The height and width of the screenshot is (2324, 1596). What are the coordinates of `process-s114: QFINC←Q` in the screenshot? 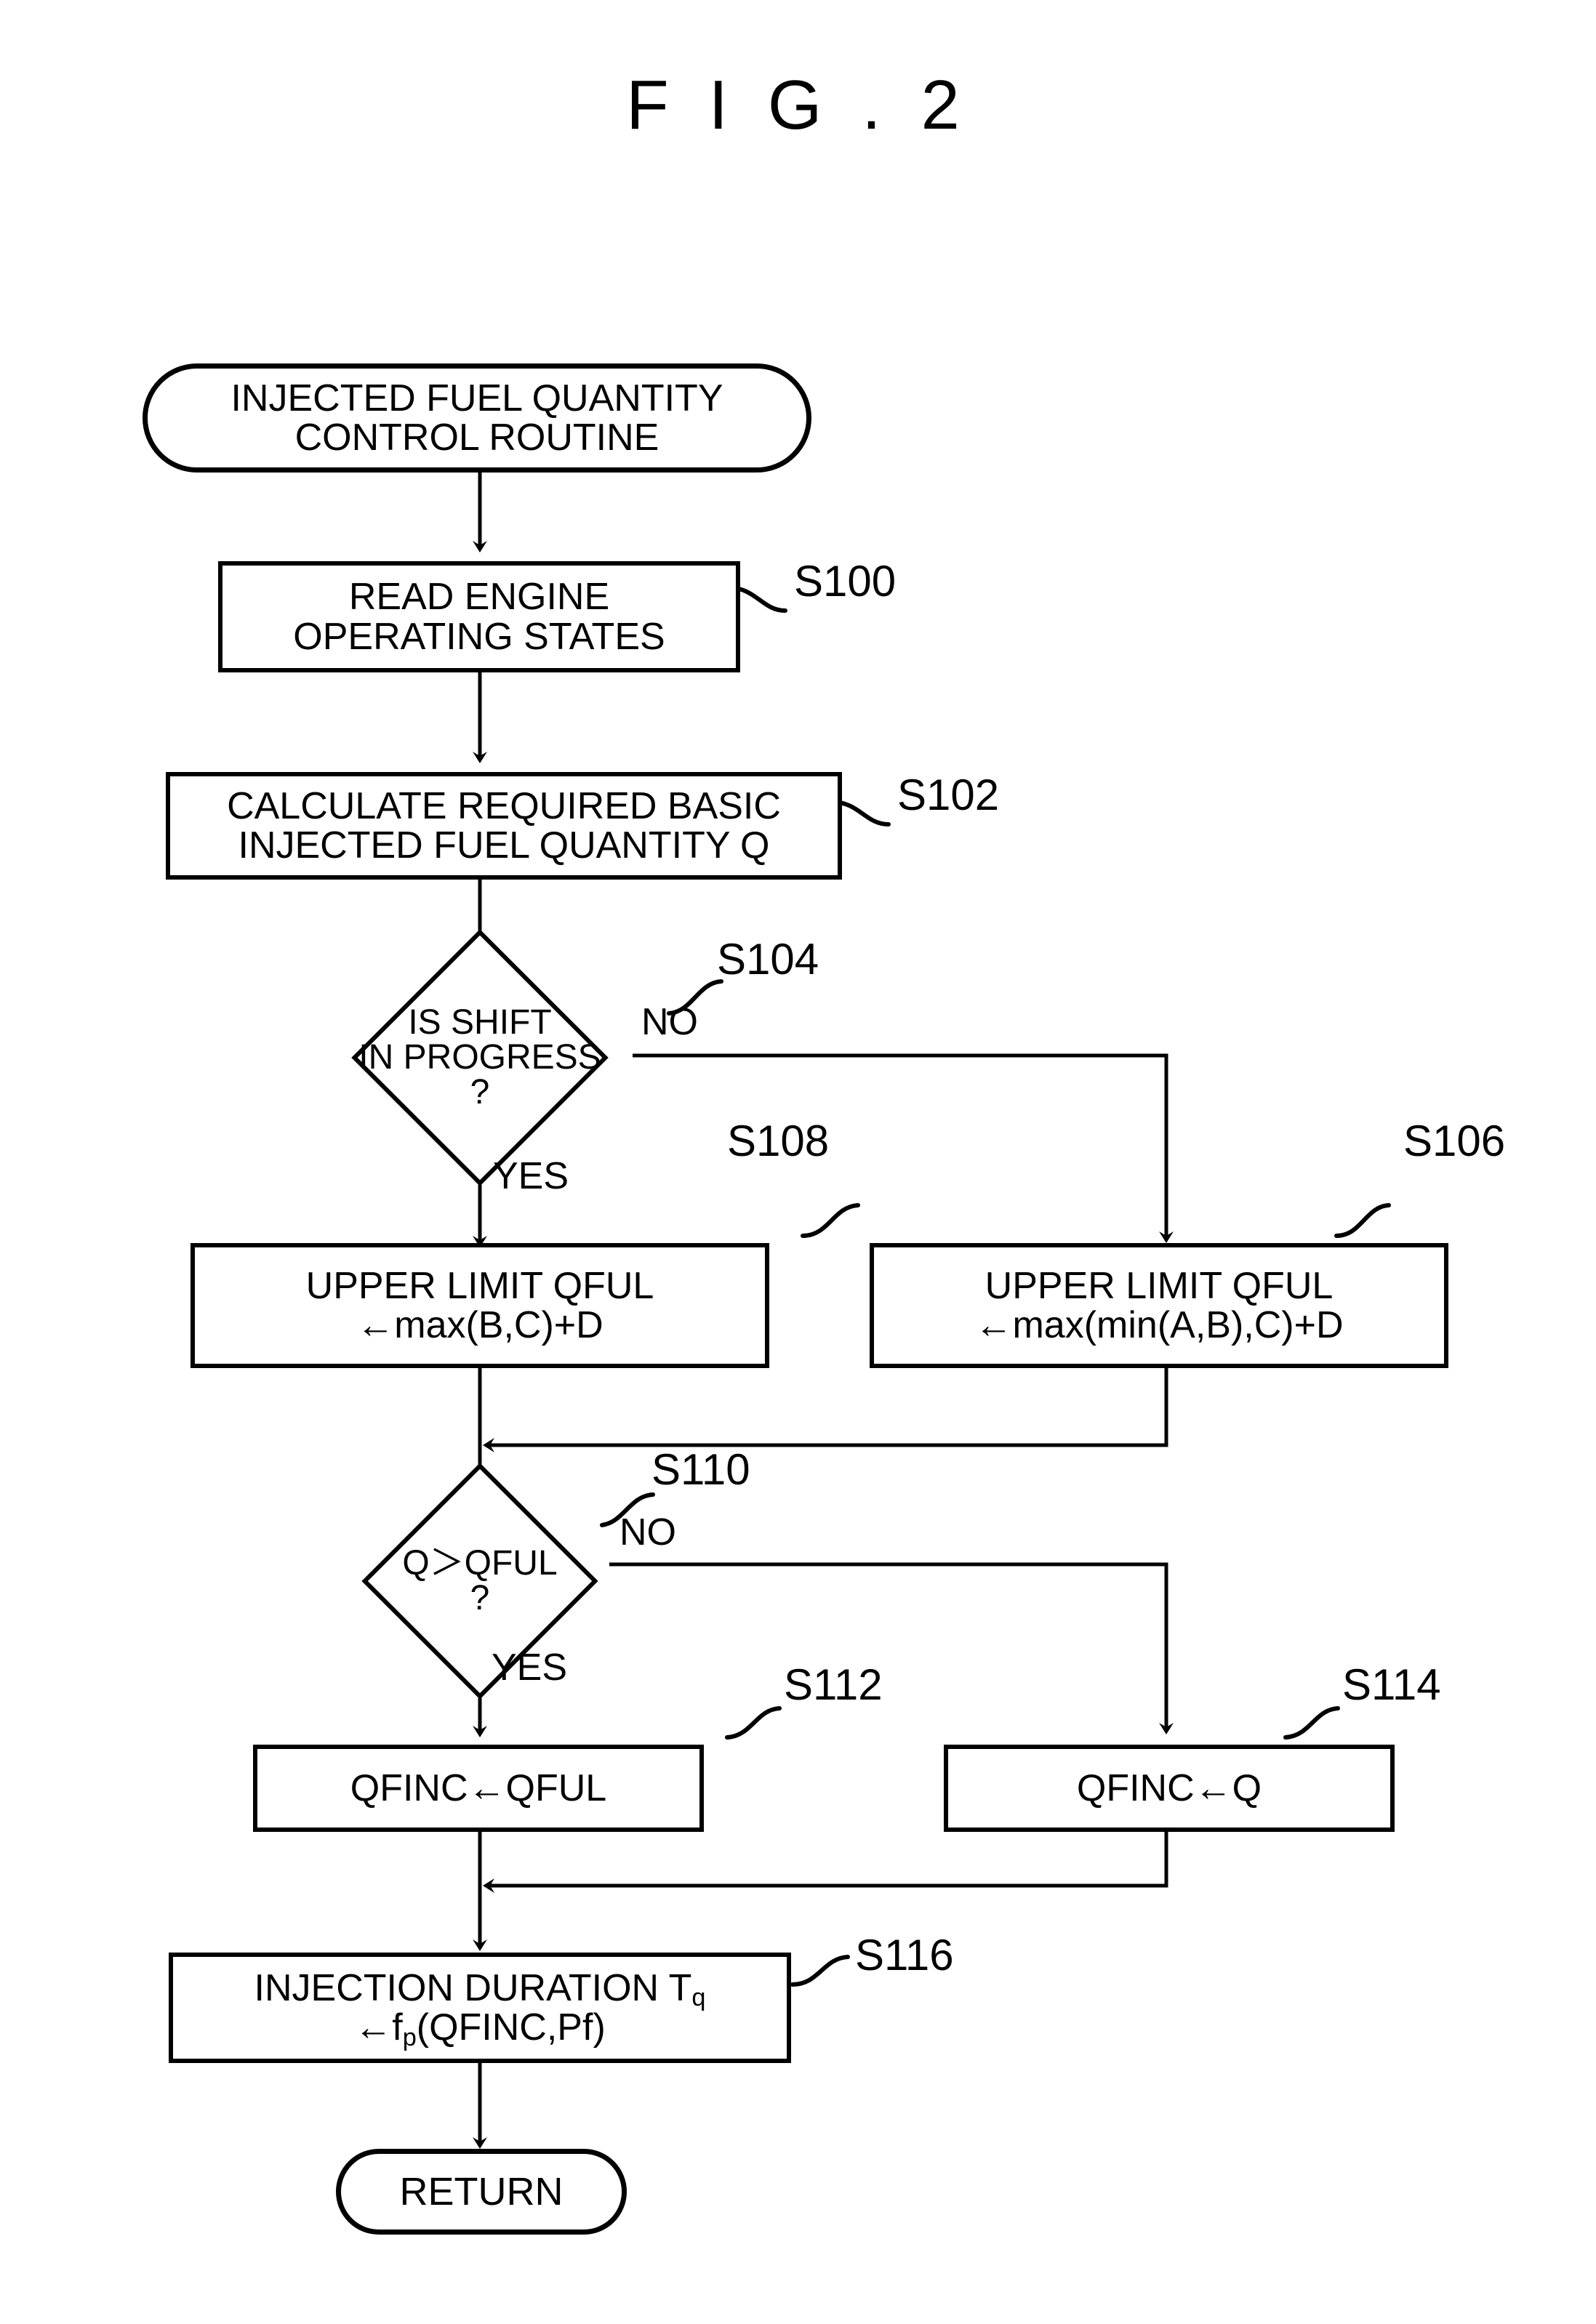 It's located at (1169, 1789).